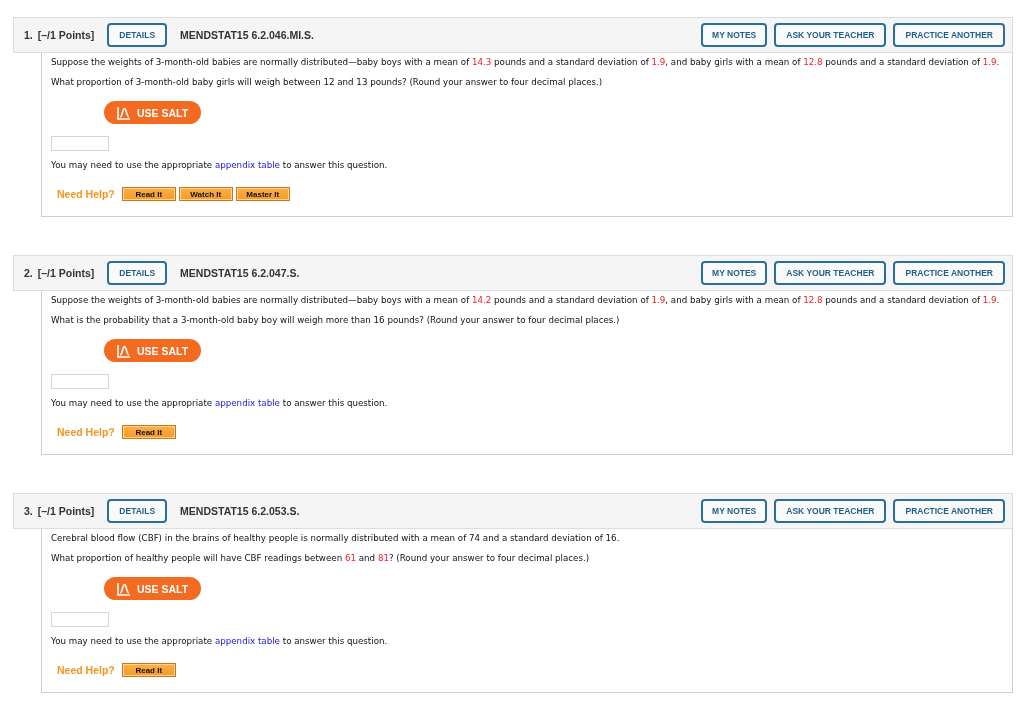 This screenshot has height=718, width=1024. Describe the element at coordinates (28, 35) in the screenshot. I see `question-number: 1.` at that location.